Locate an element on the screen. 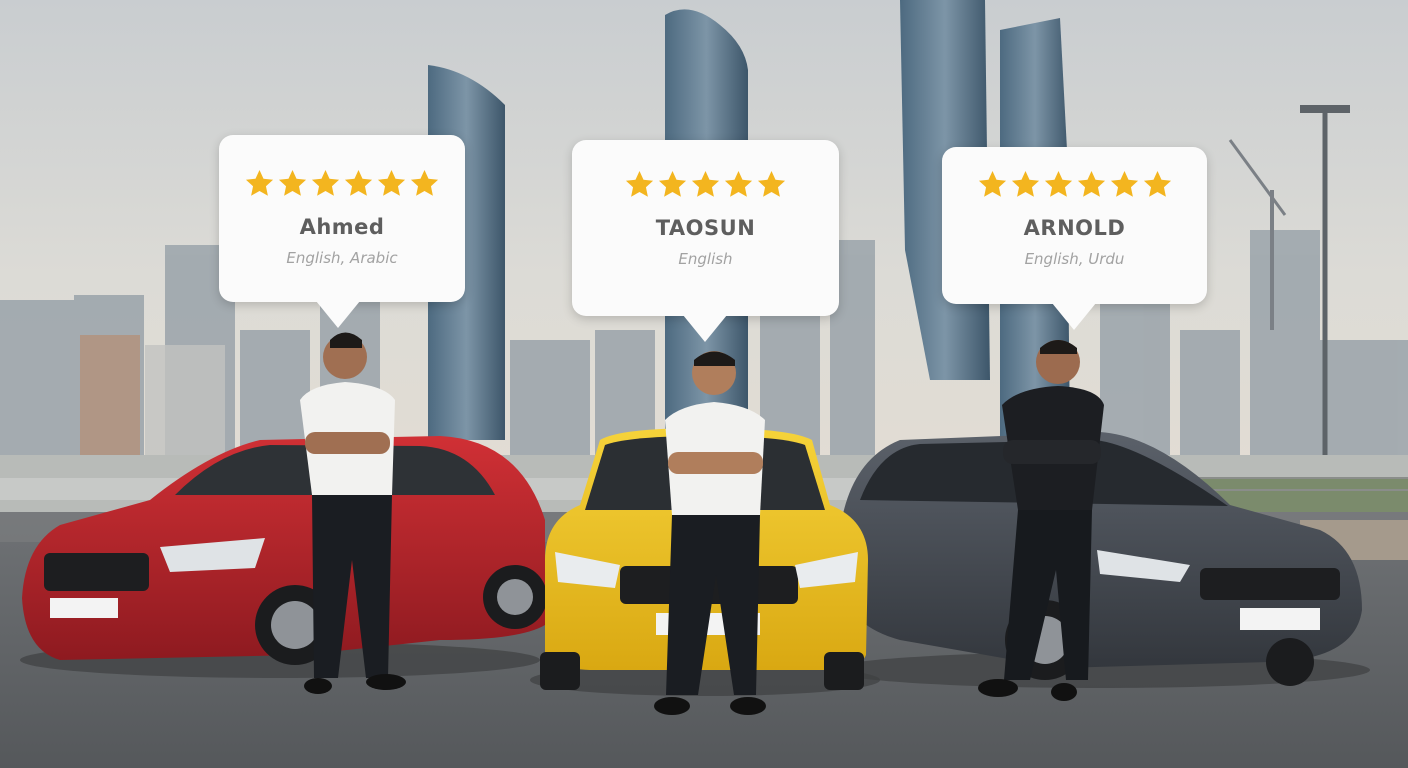 The width and height of the screenshot is (1408, 768). star-rating-taosun is located at coordinates (705, 184).